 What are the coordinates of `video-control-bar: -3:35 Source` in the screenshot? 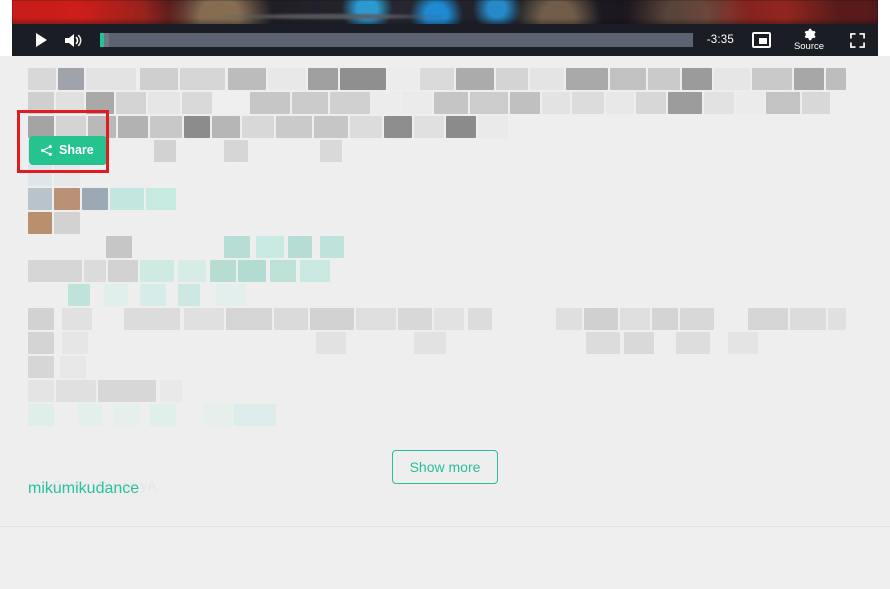 It's located at (445, 40).